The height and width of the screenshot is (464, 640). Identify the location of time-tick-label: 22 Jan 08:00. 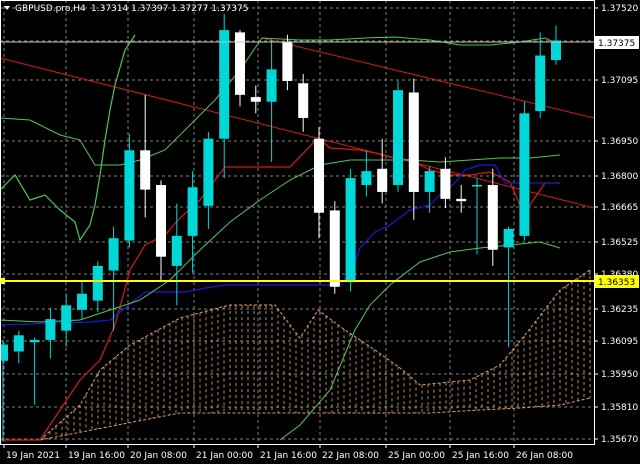
(350, 456).